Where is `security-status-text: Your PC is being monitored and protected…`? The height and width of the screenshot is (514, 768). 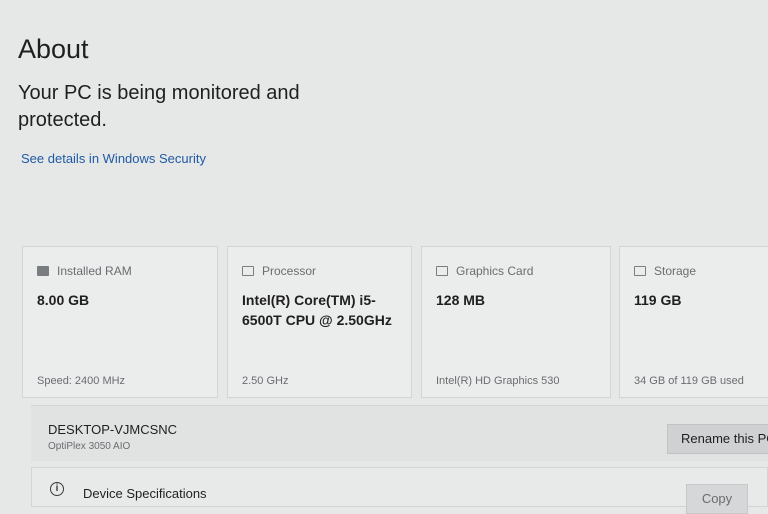
security-status-text: Your PC is being monitored and protected… is located at coordinates (159, 106).